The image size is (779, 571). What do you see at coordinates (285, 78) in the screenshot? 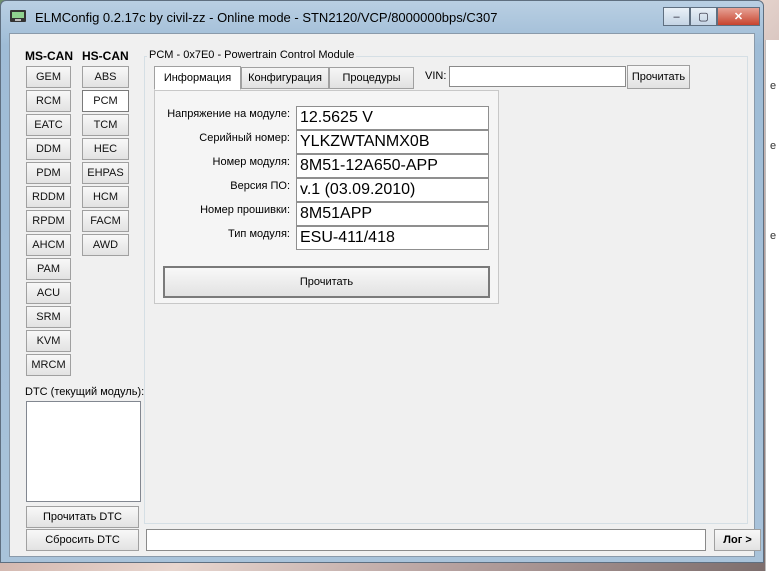
I see `tab-config: Конфигурация` at bounding box center [285, 78].